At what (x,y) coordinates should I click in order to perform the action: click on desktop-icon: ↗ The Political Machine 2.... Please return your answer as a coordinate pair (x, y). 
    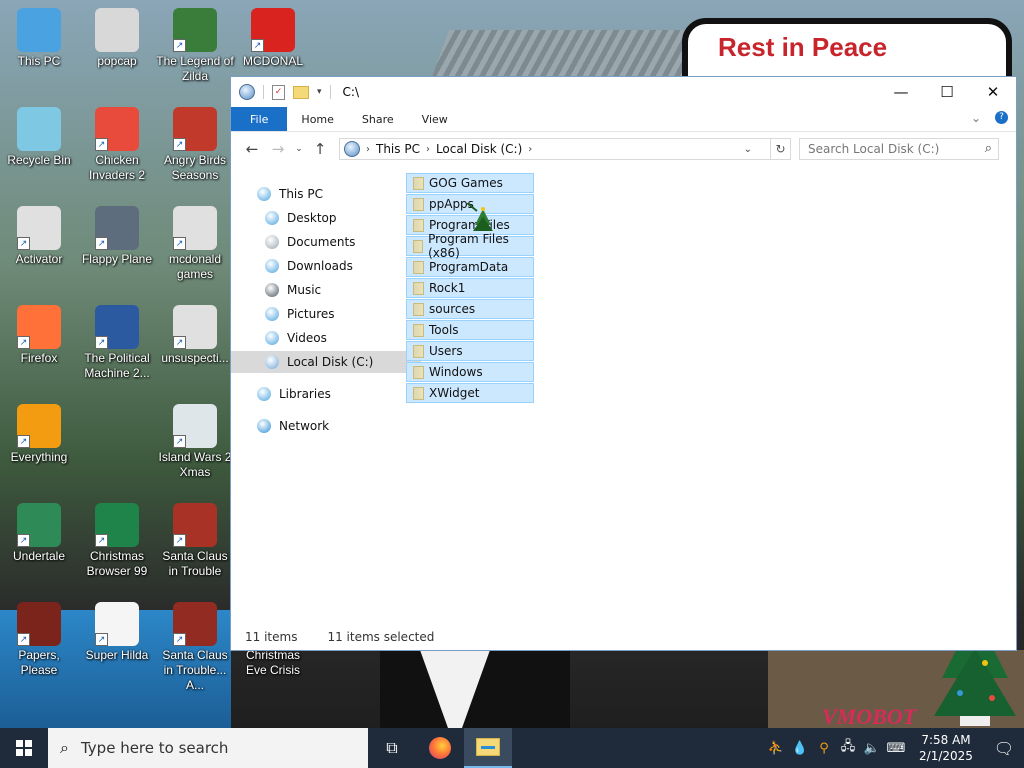
    Looking at the image, I should click on (117, 343).